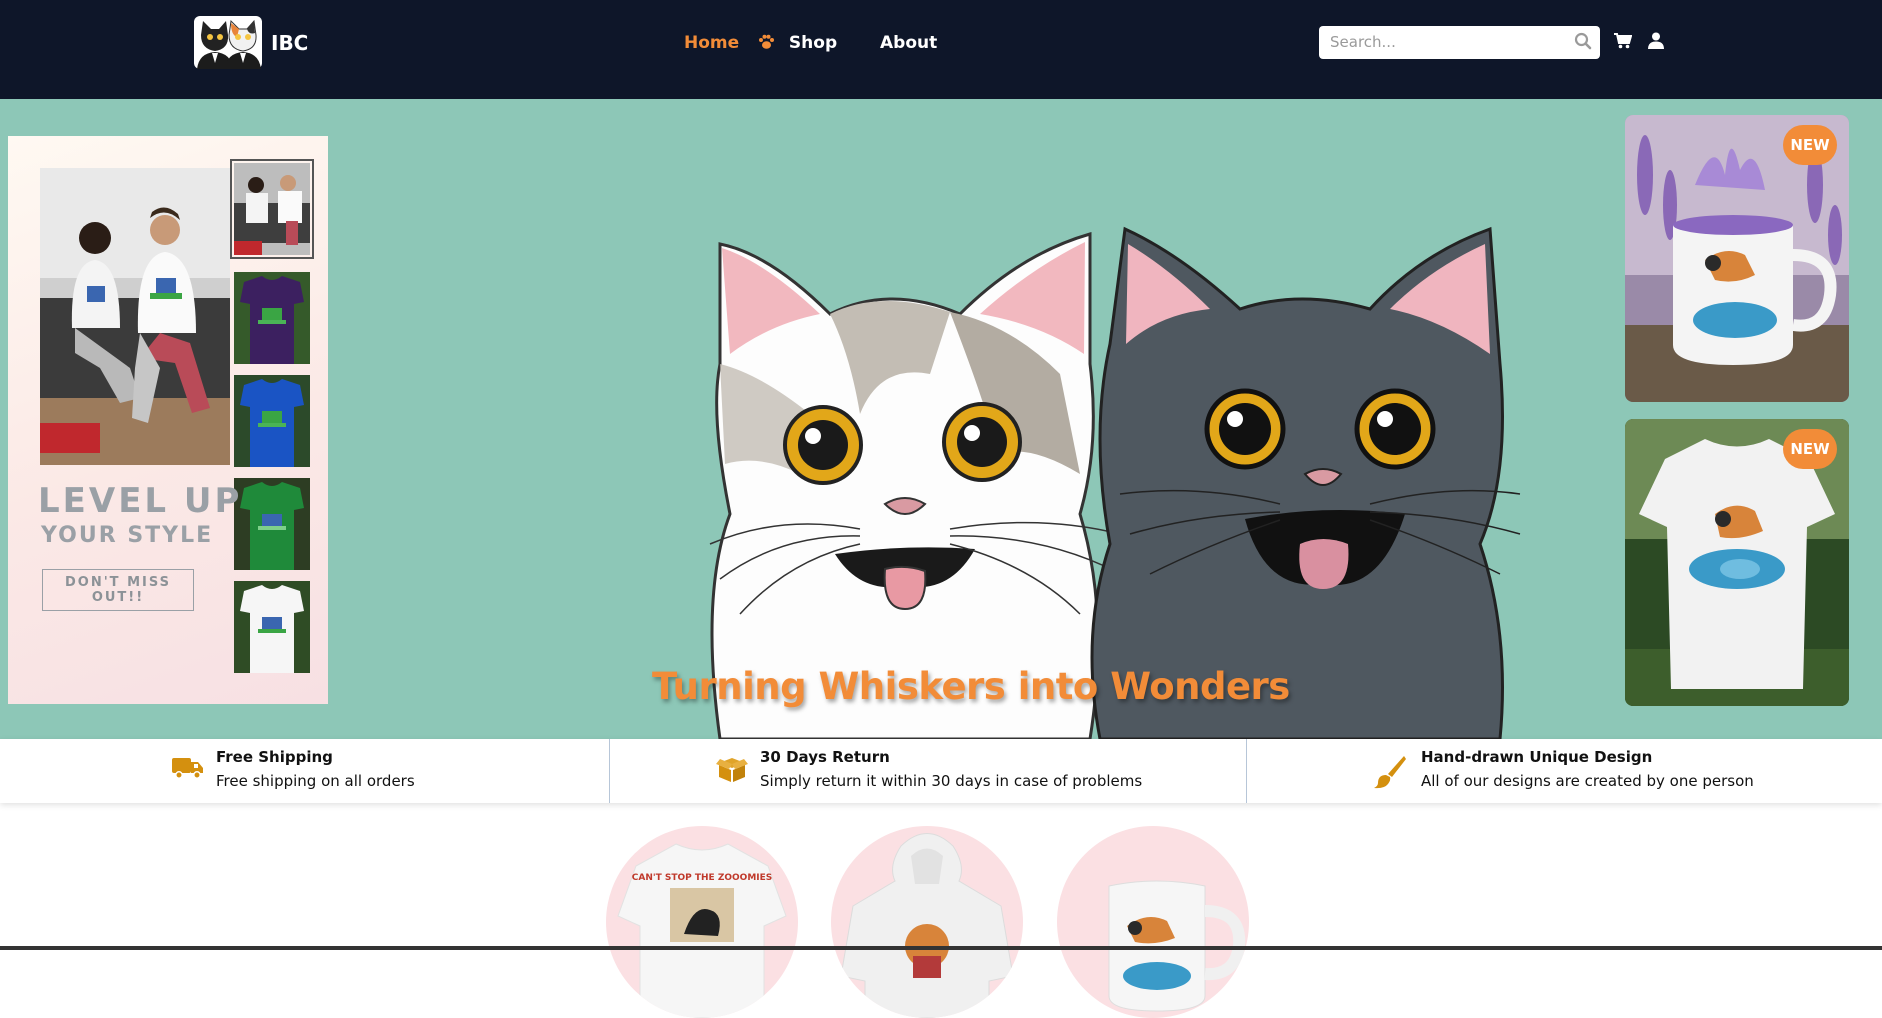 The height and width of the screenshot is (1018, 1882). What do you see at coordinates (825, 757) in the screenshot?
I see `feature-title: 30 Days Return` at bounding box center [825, 757].